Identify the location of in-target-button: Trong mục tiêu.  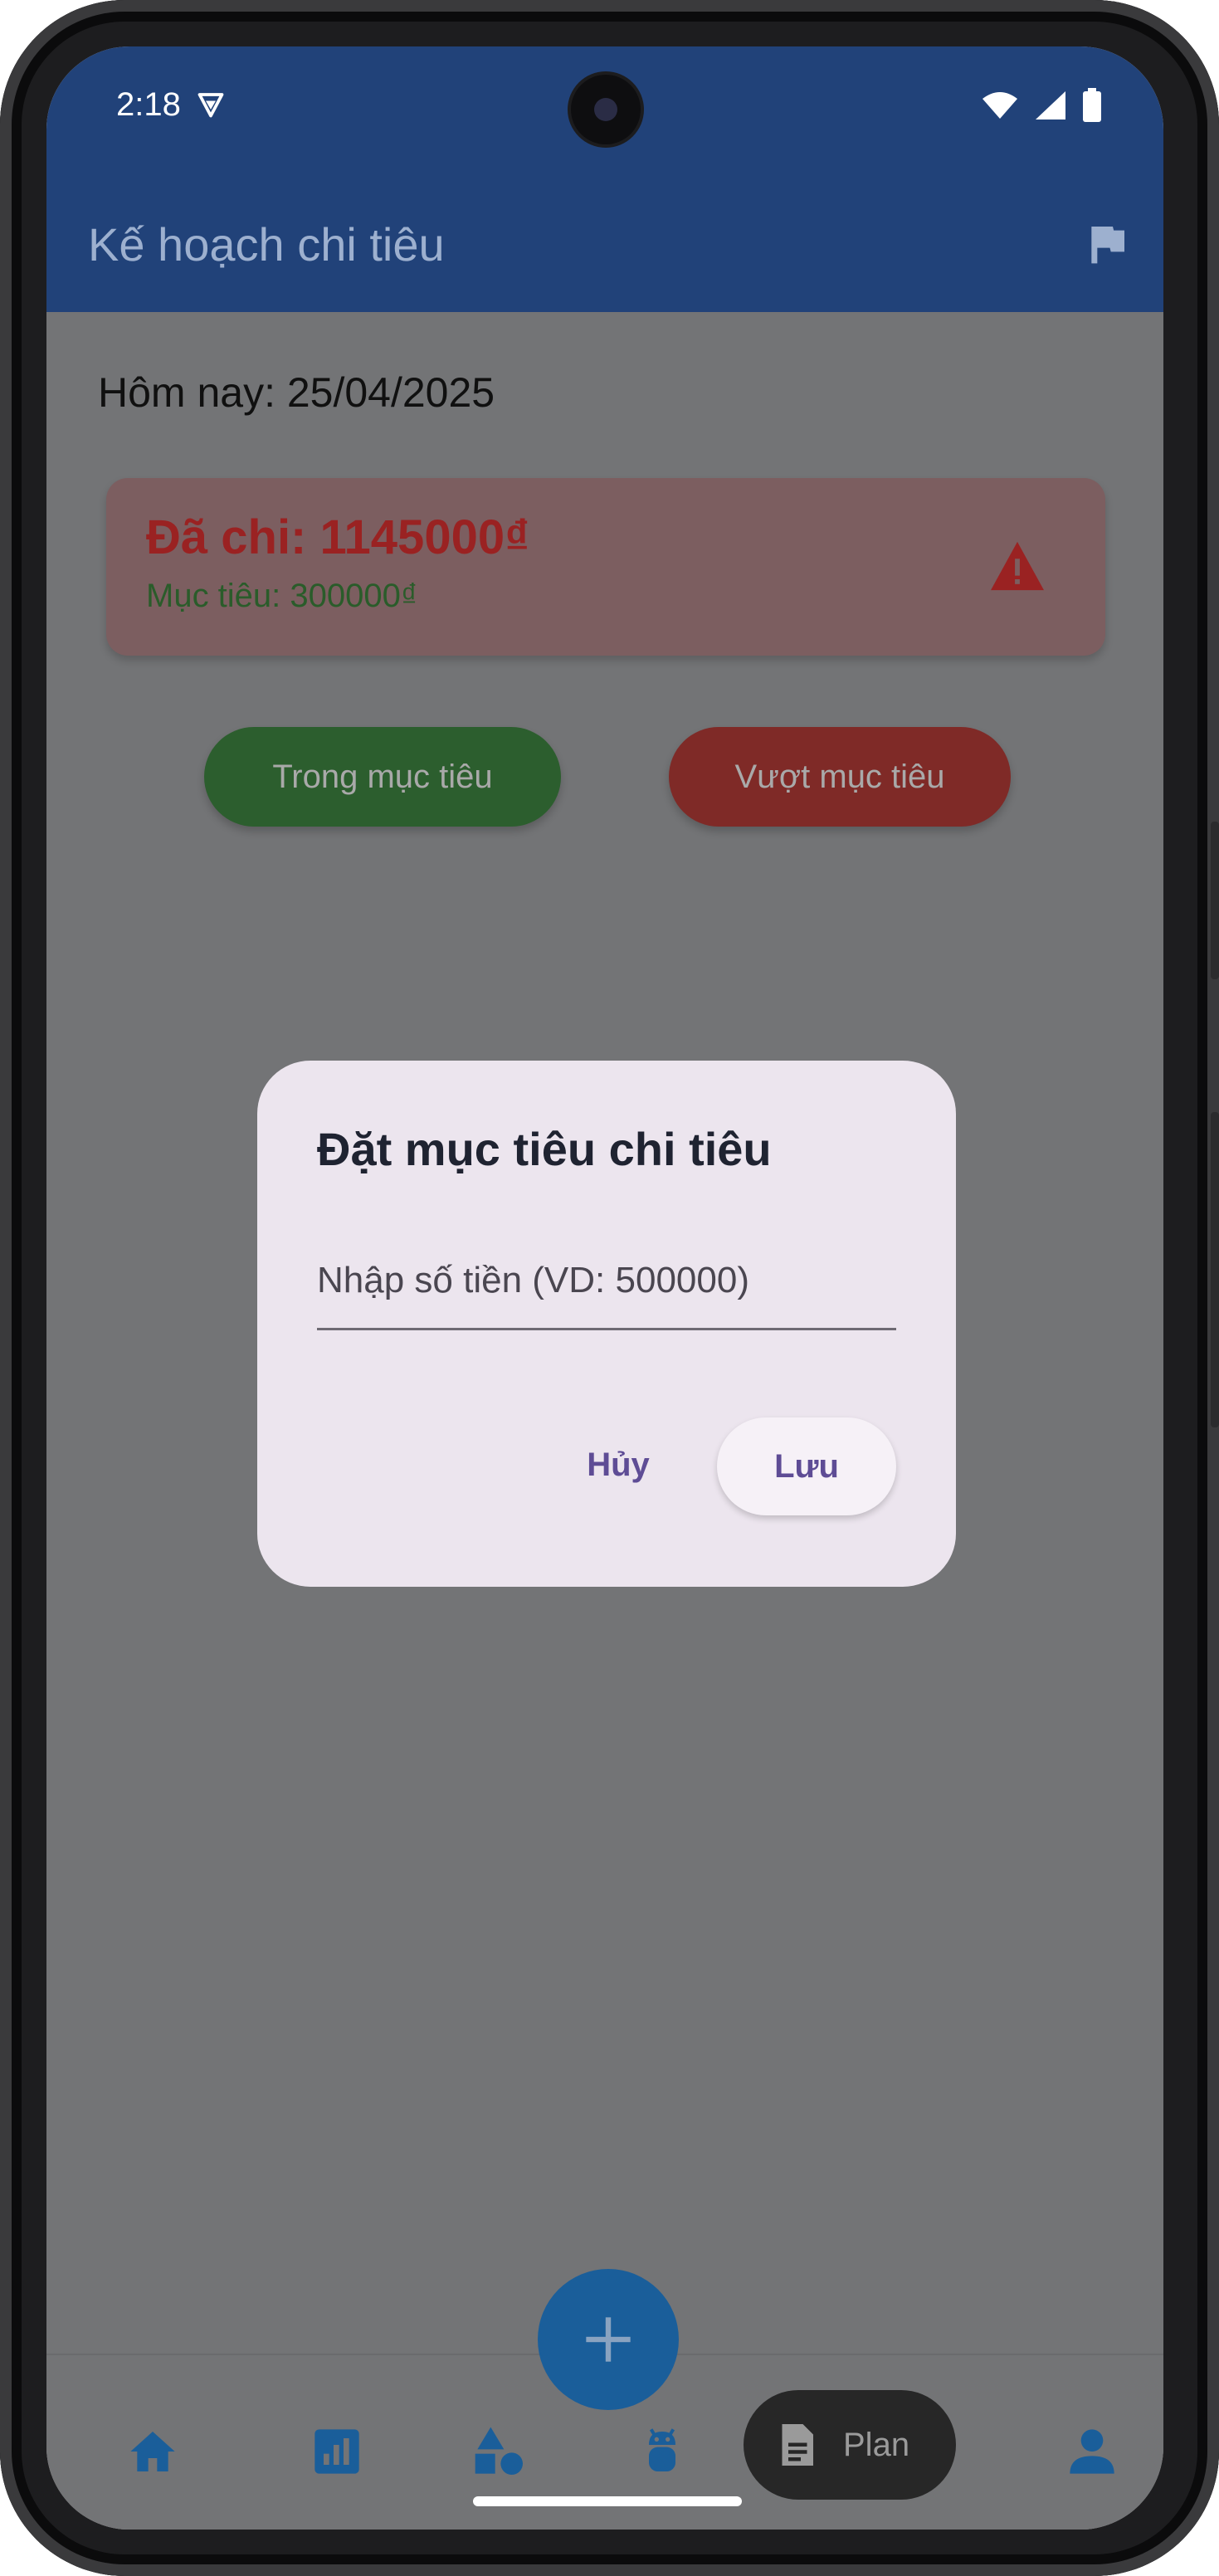
(383, 777).